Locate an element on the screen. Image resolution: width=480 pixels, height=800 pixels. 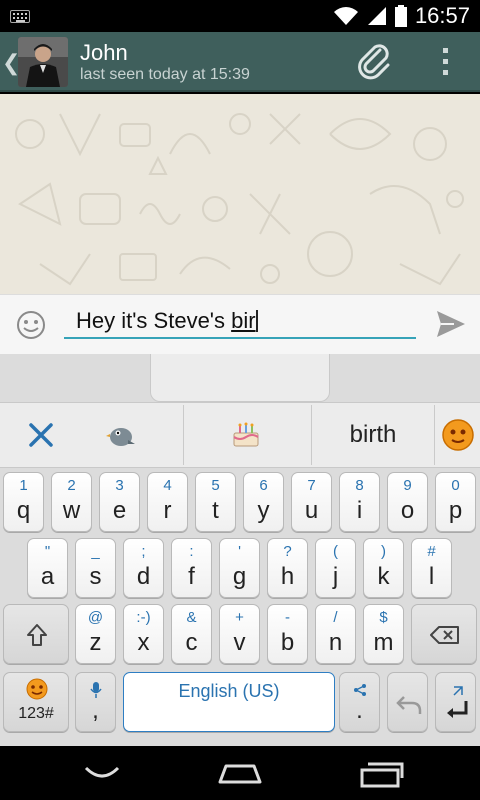
orange-emoji-face-icon is located at coordinates (458, 435).